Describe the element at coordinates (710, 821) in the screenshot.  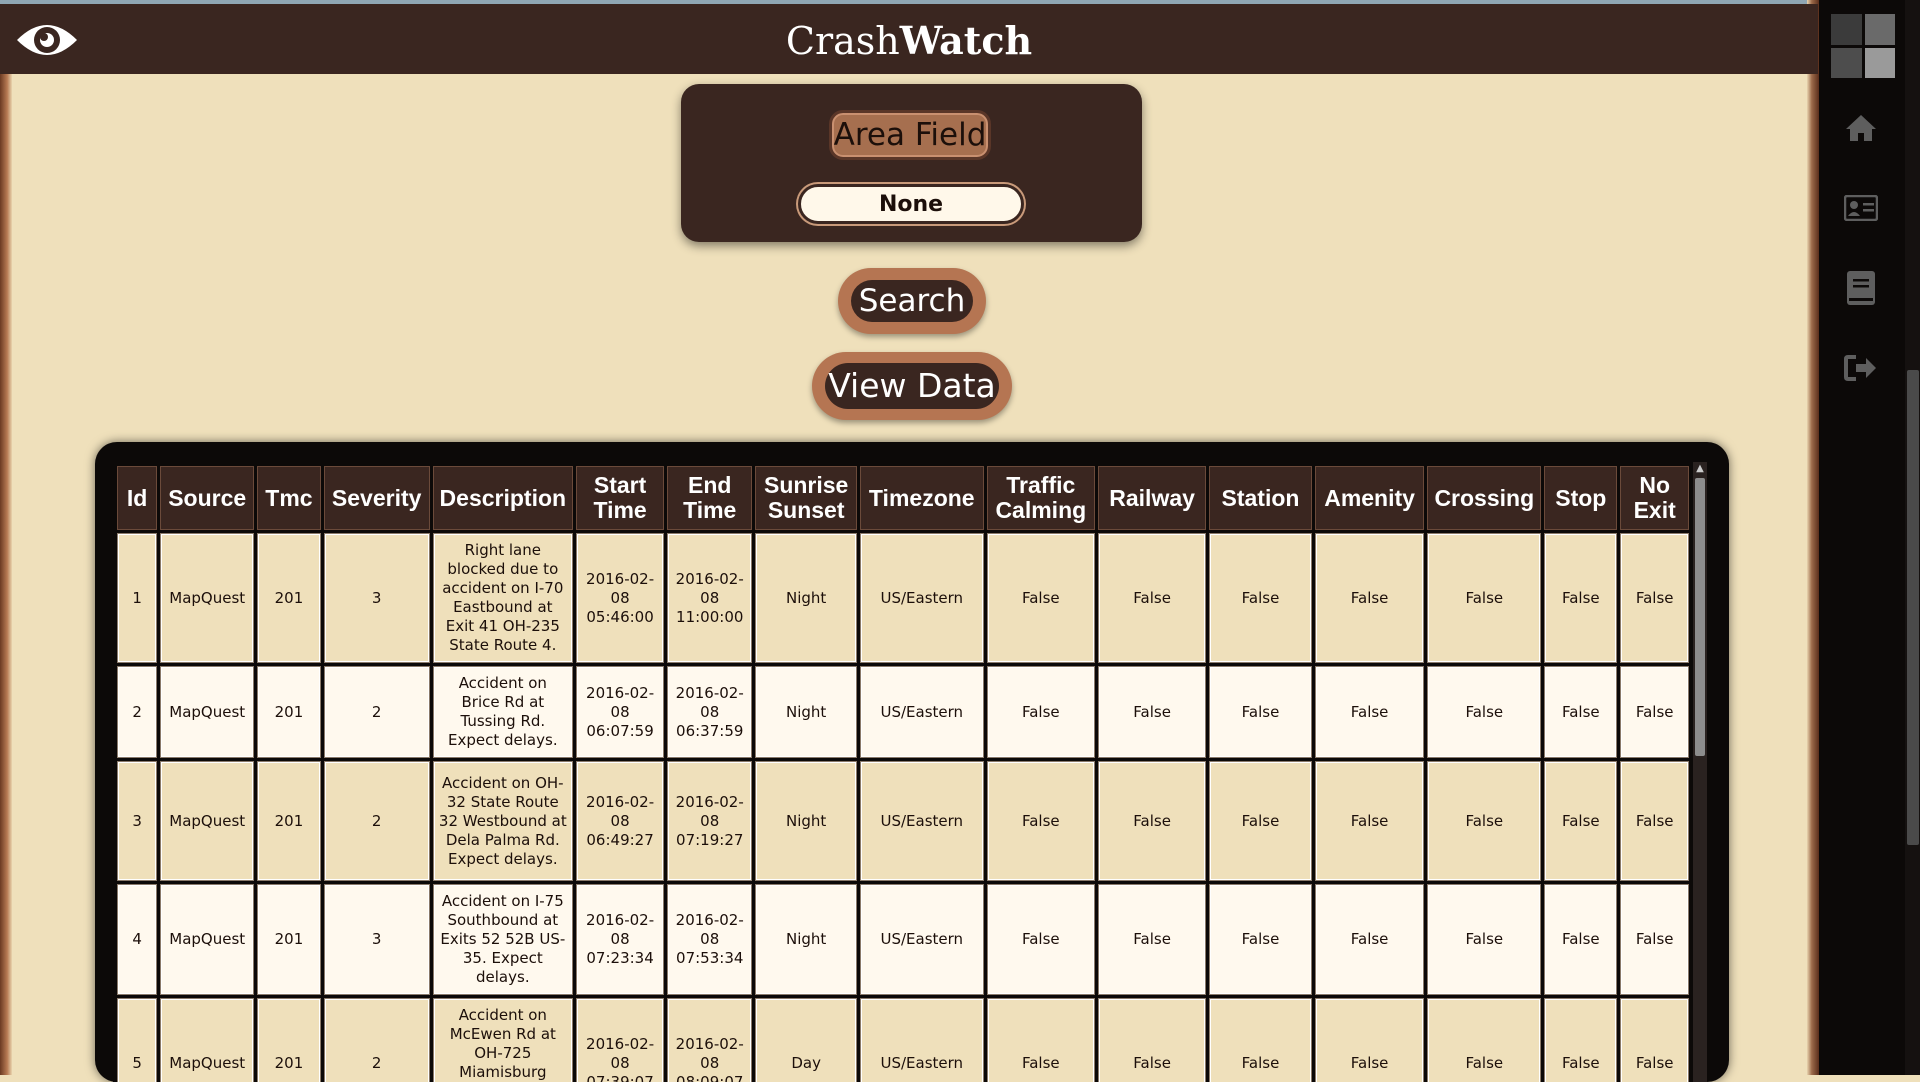
I see `cell-end-time: 2016-02-08 07:19:27` at that location.